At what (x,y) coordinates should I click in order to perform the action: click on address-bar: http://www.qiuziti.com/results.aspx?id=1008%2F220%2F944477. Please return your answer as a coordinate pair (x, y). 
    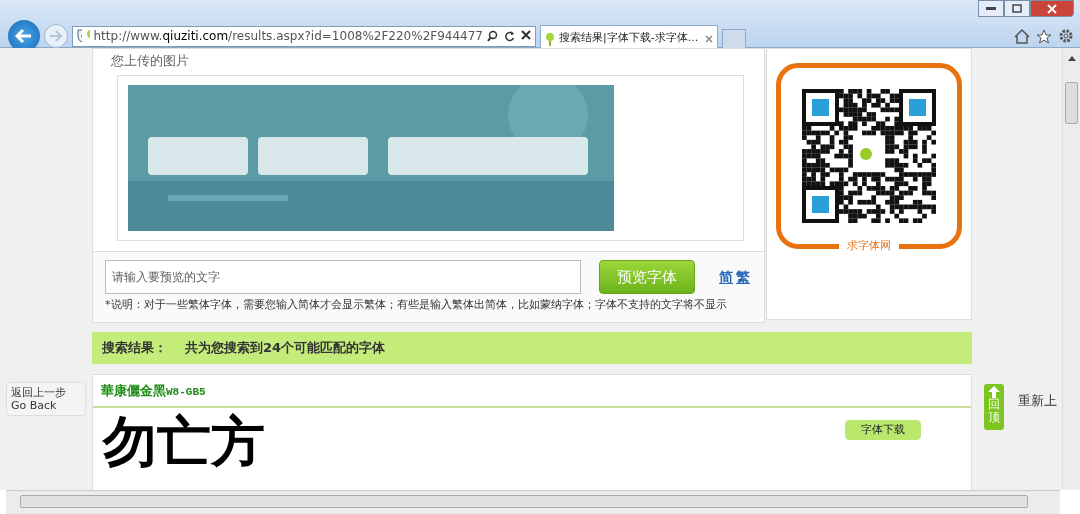
    Looking at the image, I should click on (304, 36).